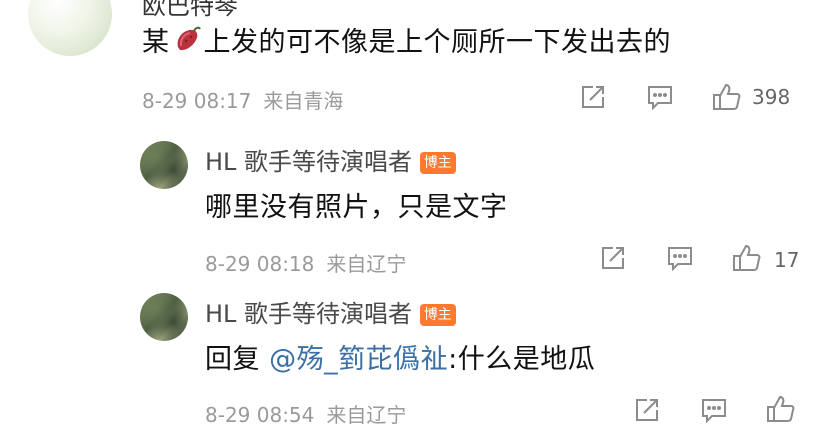 The image size is (828, 438). What do you see at coordinates (237, 359) in the screenshot?
I see `reply-prefix: 回复` at bounding box center [237, 359].